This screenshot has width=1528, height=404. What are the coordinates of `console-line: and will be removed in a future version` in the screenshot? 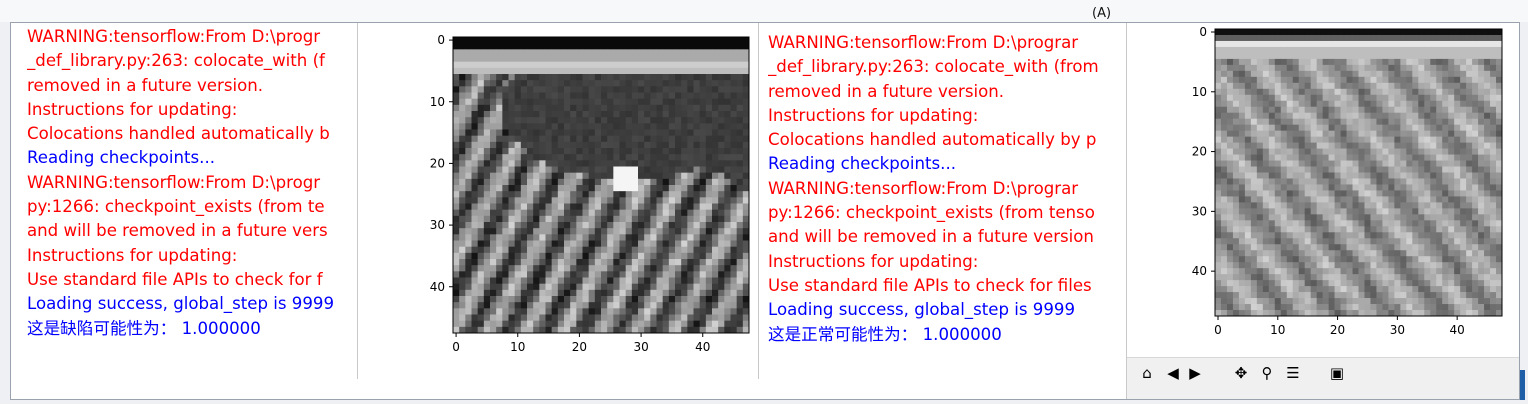 It's located at (931, 237).